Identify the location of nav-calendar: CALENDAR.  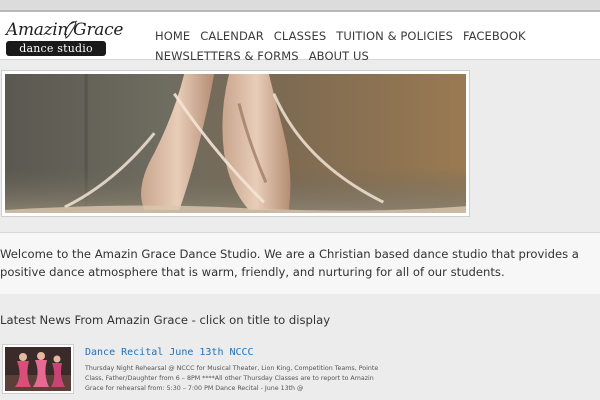
(231, 36).